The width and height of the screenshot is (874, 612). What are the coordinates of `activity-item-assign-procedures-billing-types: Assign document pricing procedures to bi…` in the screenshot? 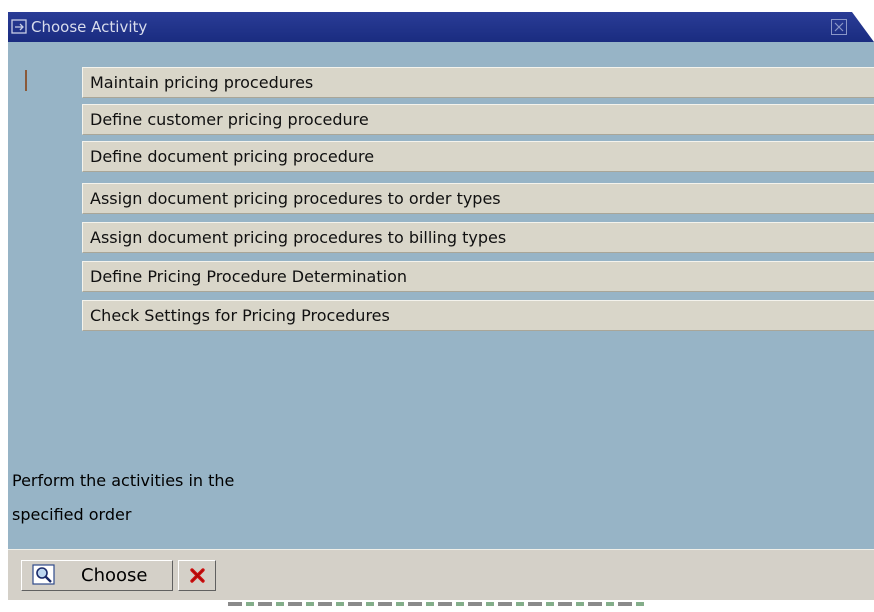 It's located at (478, 237).